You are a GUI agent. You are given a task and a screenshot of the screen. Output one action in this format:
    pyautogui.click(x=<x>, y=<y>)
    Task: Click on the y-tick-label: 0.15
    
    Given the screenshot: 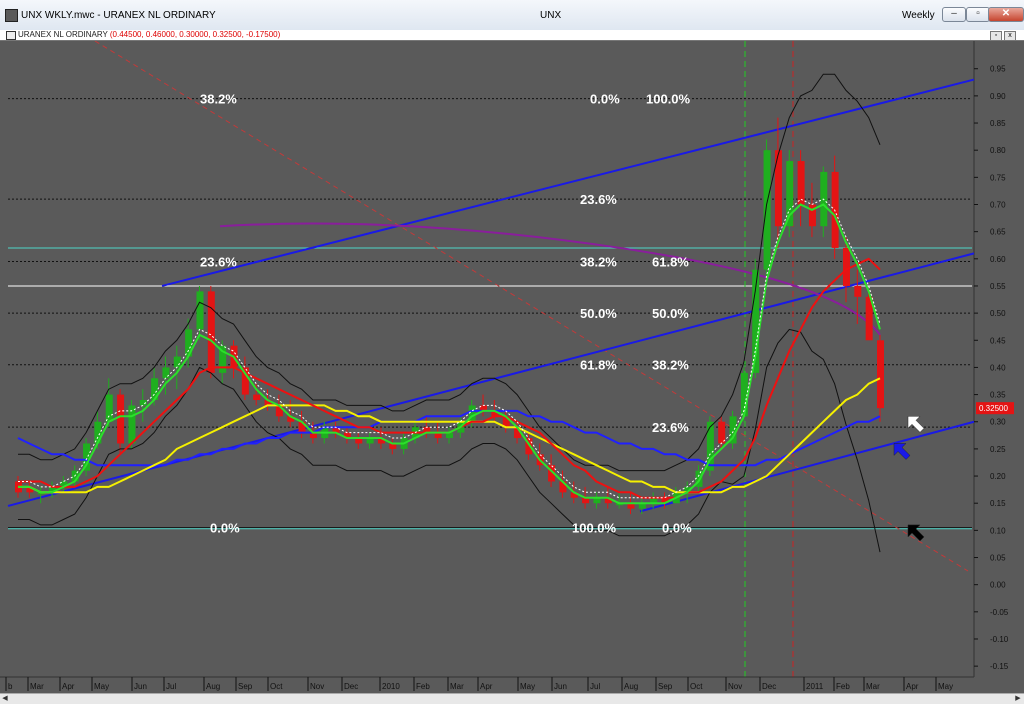 What is the action you would take?
    pyautogui.click(x=998, y=503)
    